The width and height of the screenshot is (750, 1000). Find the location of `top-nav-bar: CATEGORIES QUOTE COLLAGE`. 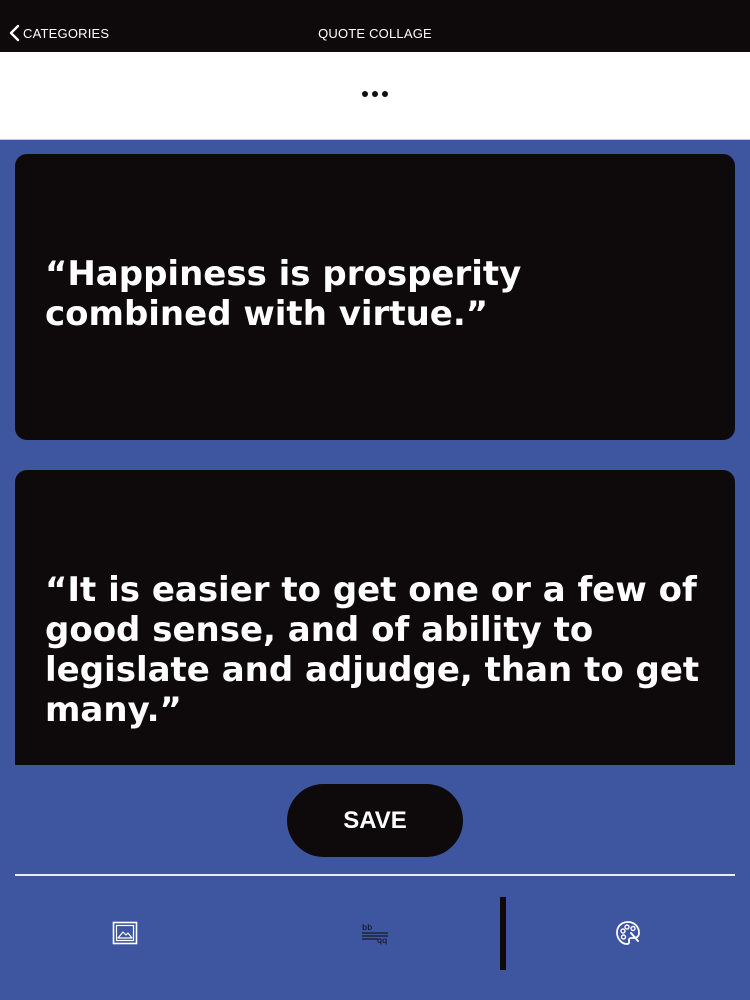

top-nav-bar: CATEGORIES QUOTE COLLAGE is located at coordinates (375, 26).